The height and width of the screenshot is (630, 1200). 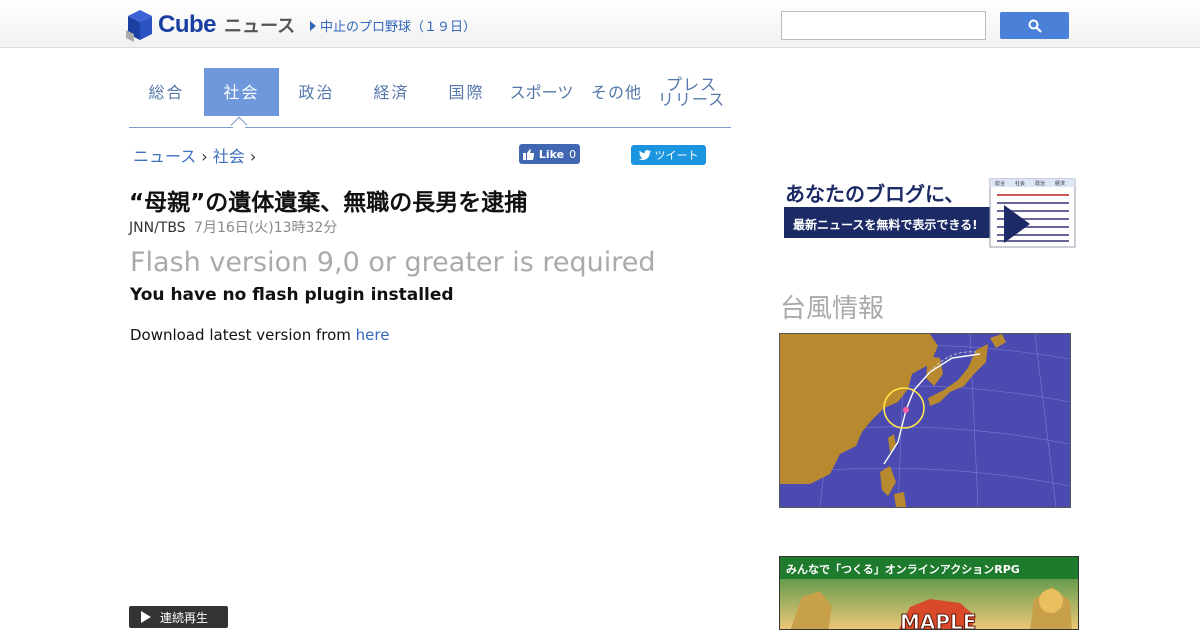 I want to click on tab-economy: 経済, so click(x=391, y=92).